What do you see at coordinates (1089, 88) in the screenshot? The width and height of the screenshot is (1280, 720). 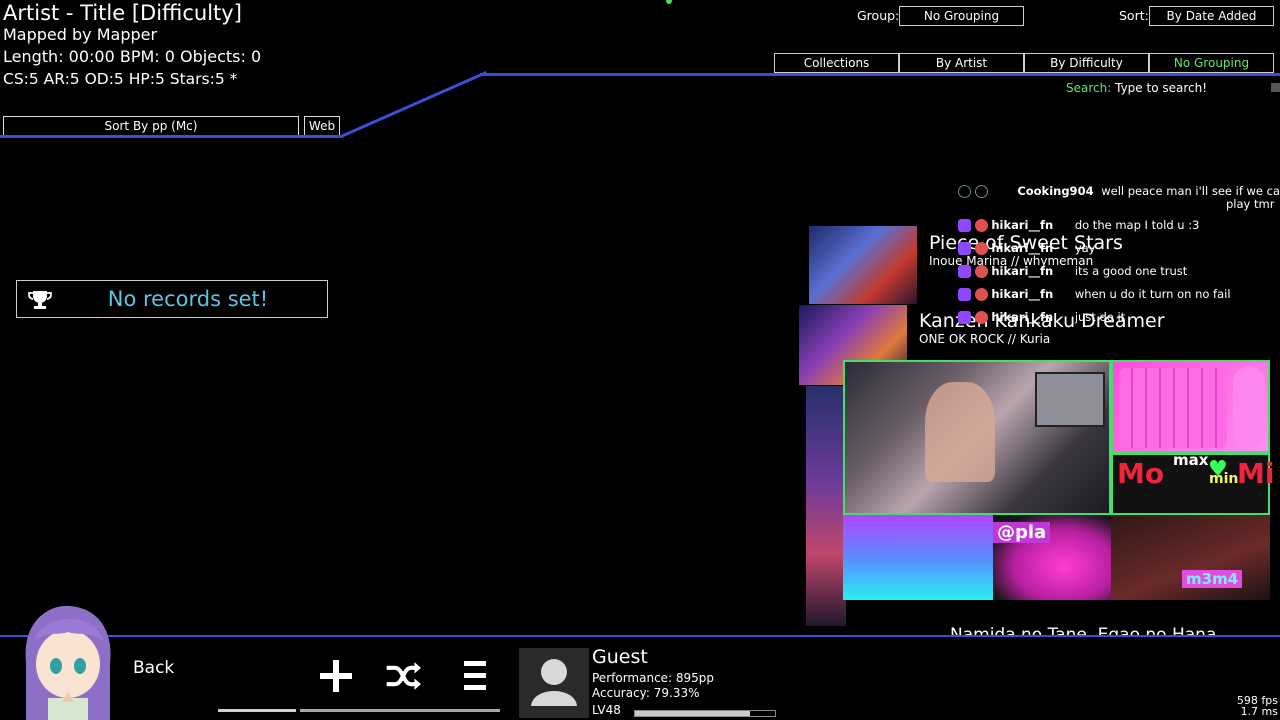 I see `search-label: Search:` at bounding box center [1089, 88].